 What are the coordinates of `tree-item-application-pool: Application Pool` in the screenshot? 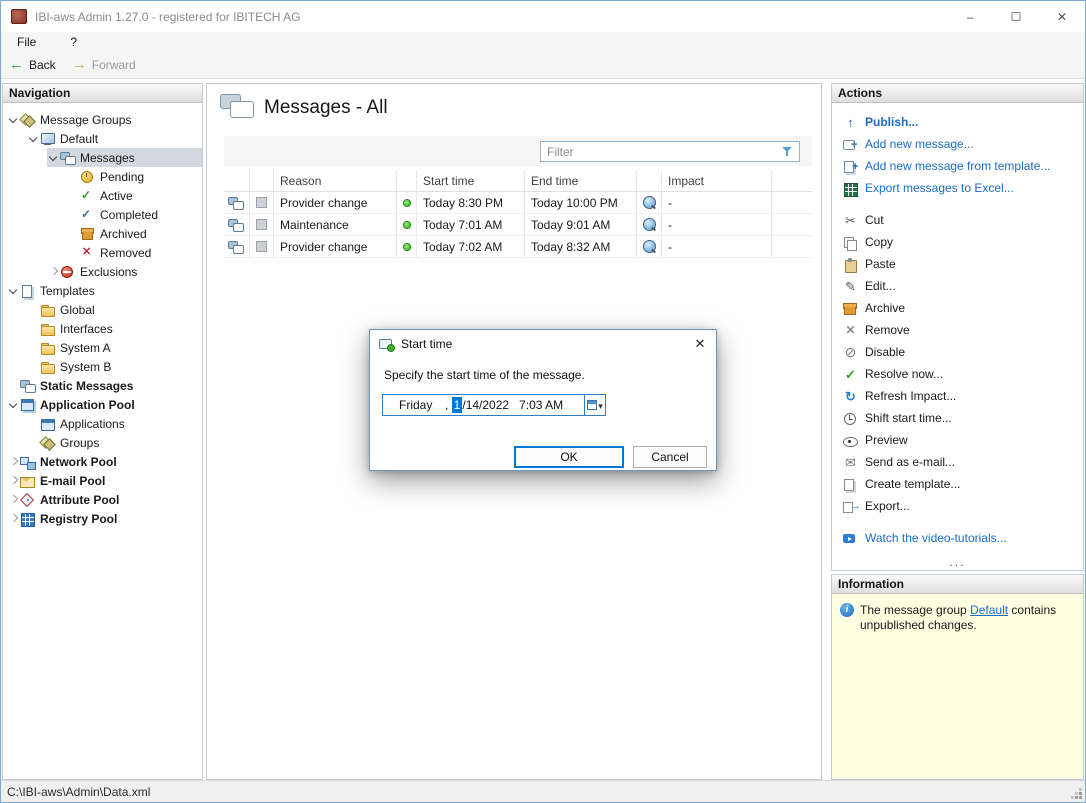 It's located at (102, 404).